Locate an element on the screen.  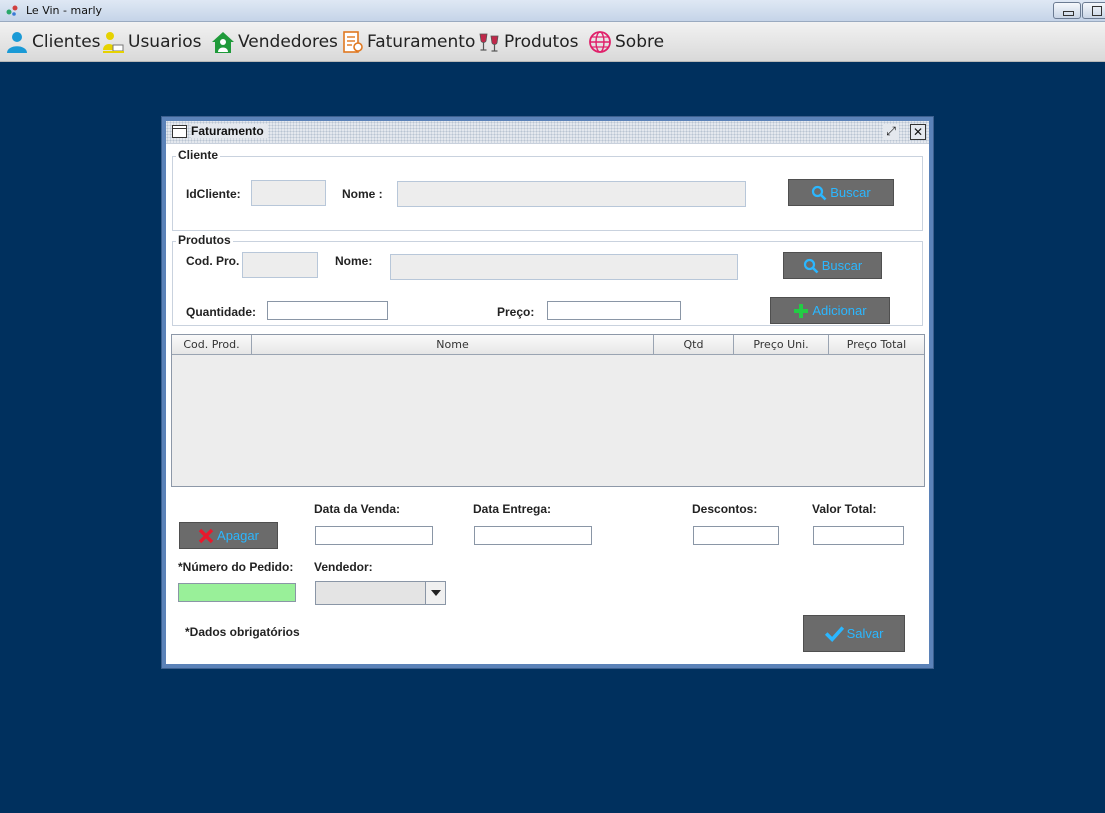
cod-pro-label: Cod. Pro. is located at coordinates (213, 261).